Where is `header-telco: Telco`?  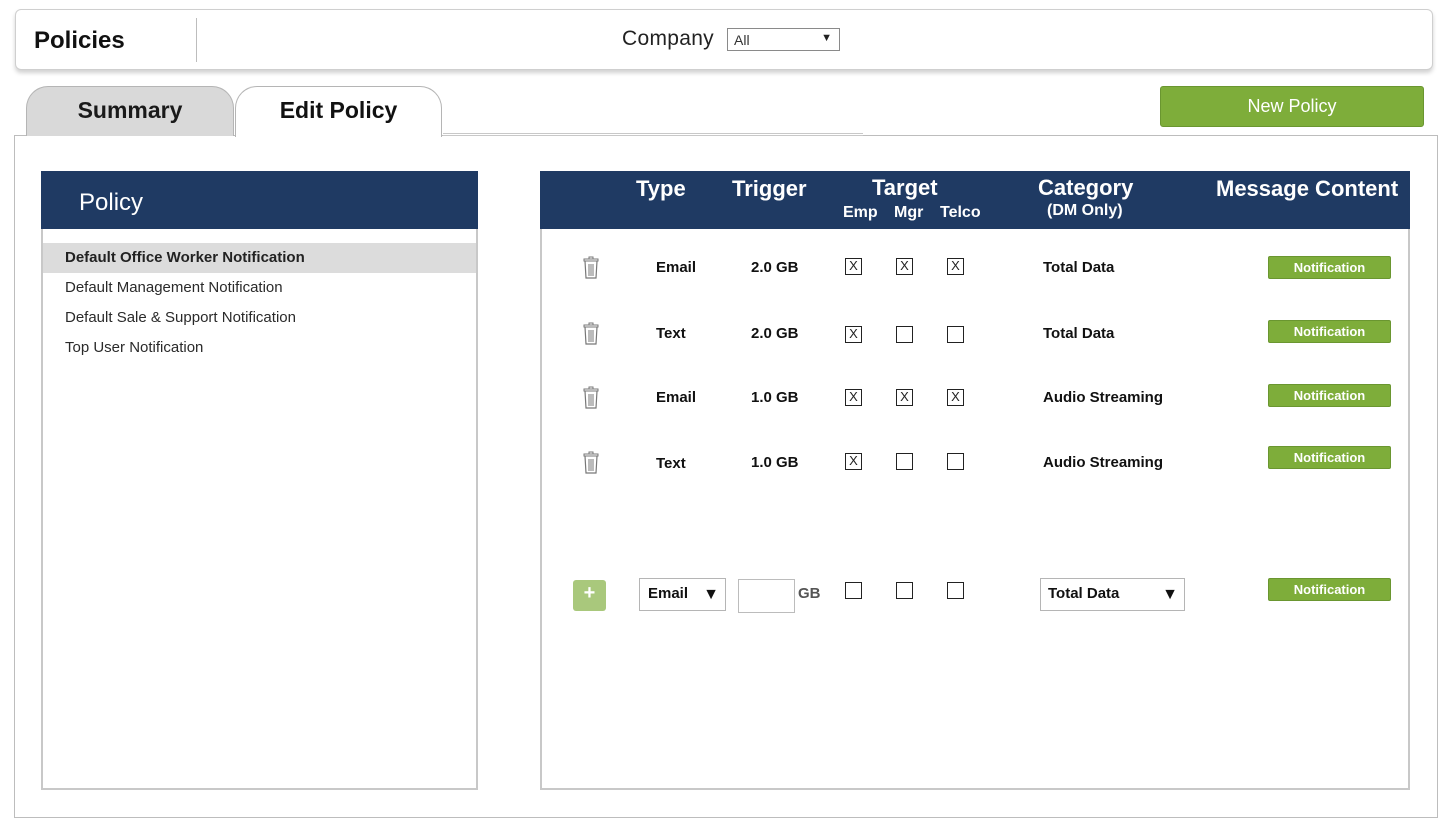
header-telco: Telco is located at coordinates (960, 212).